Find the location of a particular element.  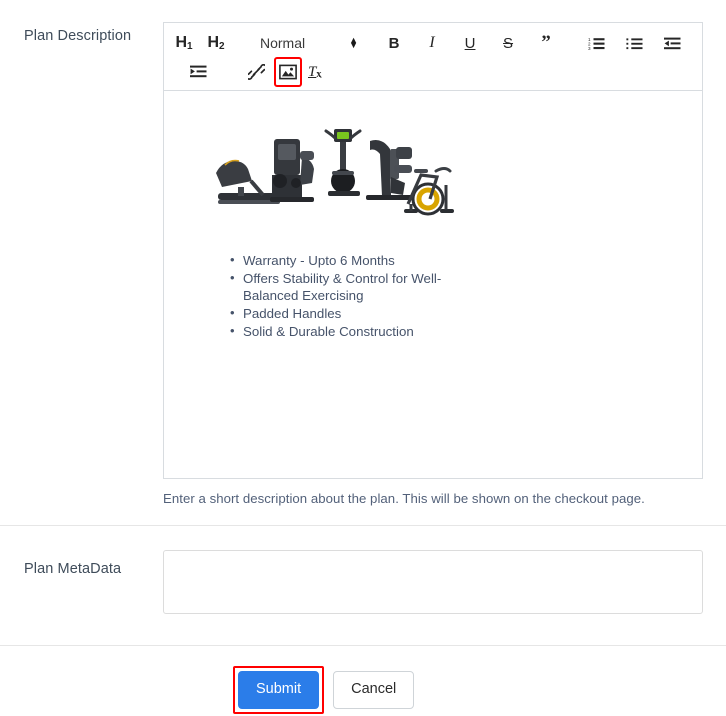

plan-metadata-input is located at coordinates (433, 582).